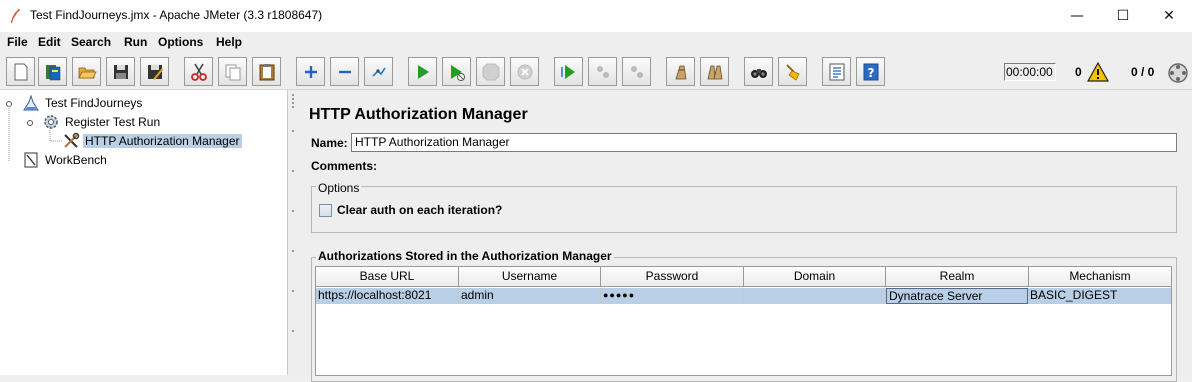 The height and width of the screenshot is (382, 1192). I want to click on clear-all-button, so click(714, 71).